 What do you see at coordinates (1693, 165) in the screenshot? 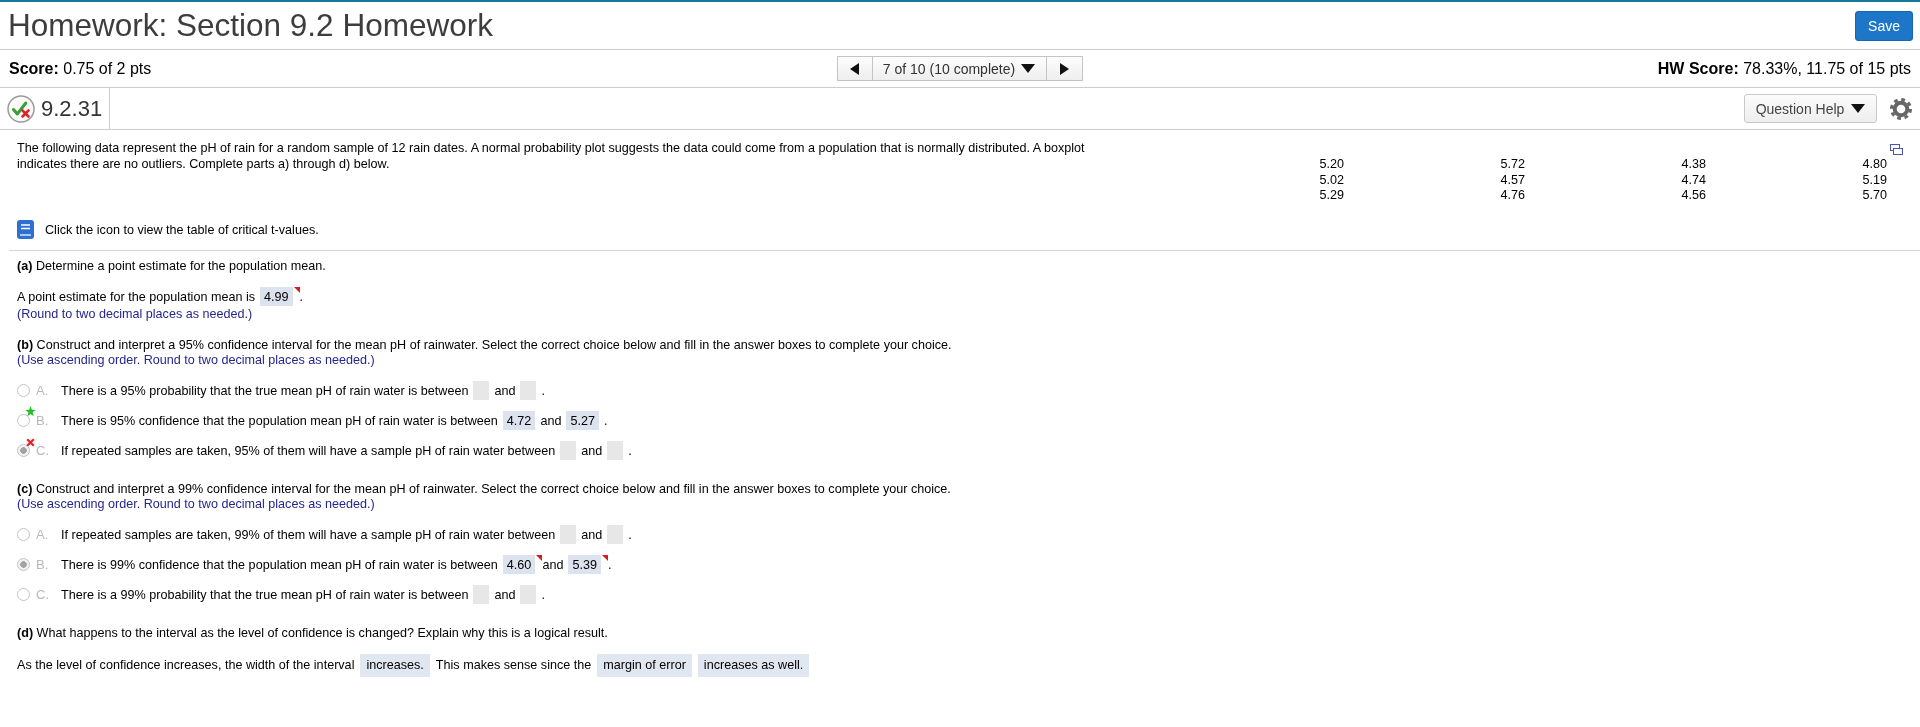
I see `data-cell-text: 4.38` at bounding box center [1693, 165].